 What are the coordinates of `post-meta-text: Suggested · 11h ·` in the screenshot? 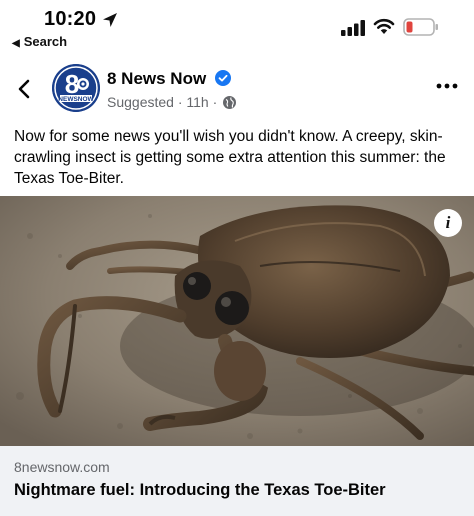 It's located at (162, 102).